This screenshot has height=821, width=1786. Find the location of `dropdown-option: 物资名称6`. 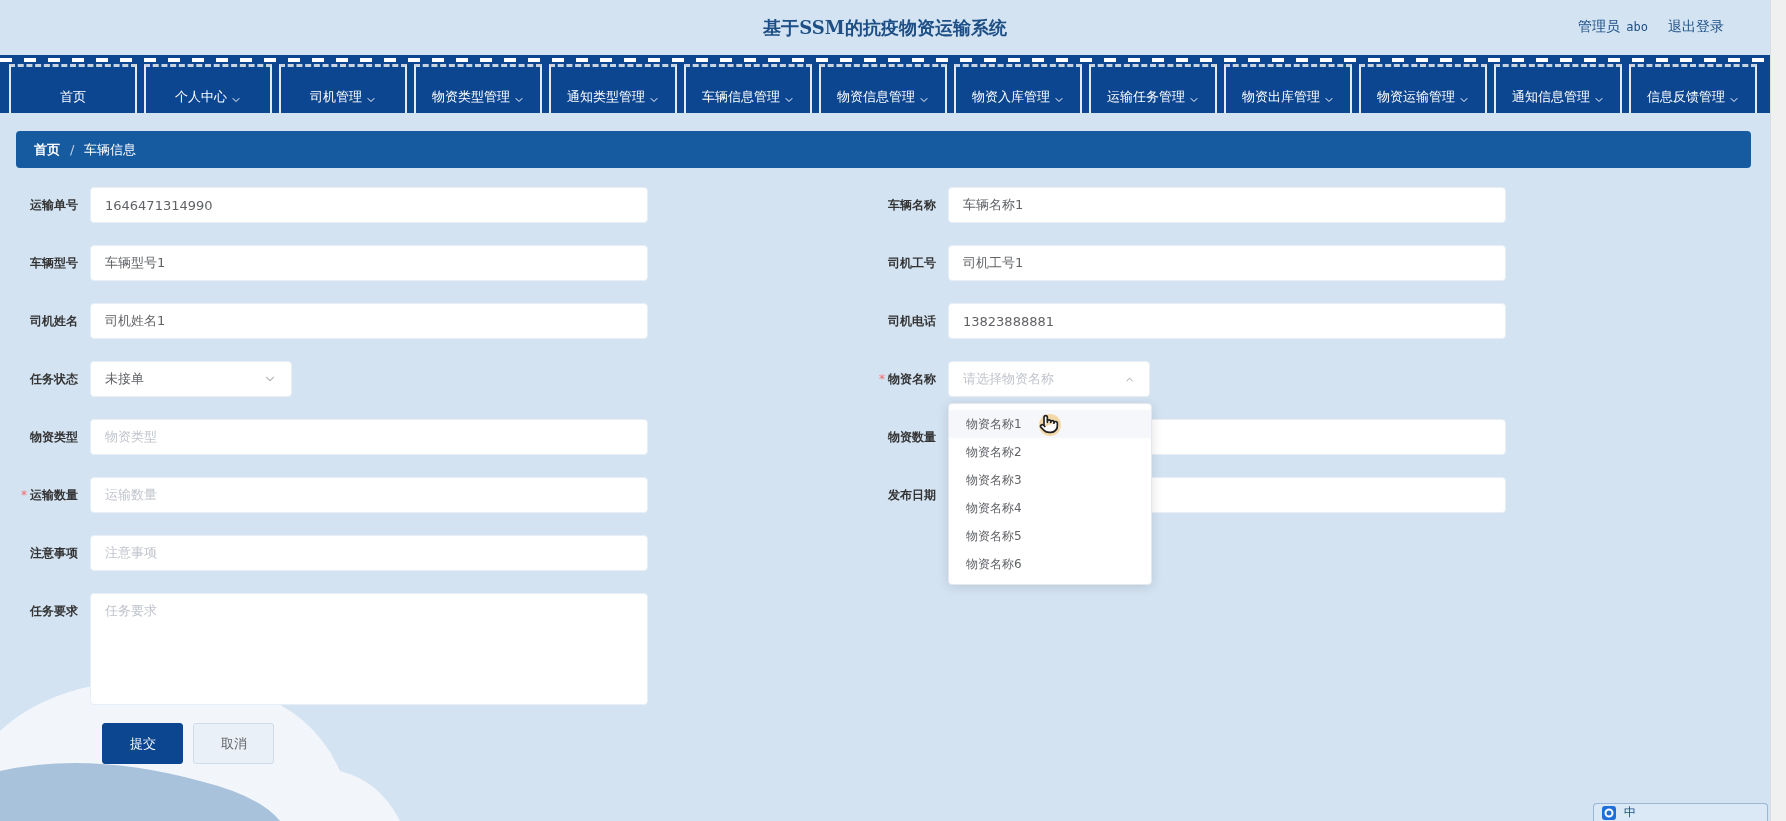

dropdown-option: 物资名称6 is located at coordinates (1050, 564).